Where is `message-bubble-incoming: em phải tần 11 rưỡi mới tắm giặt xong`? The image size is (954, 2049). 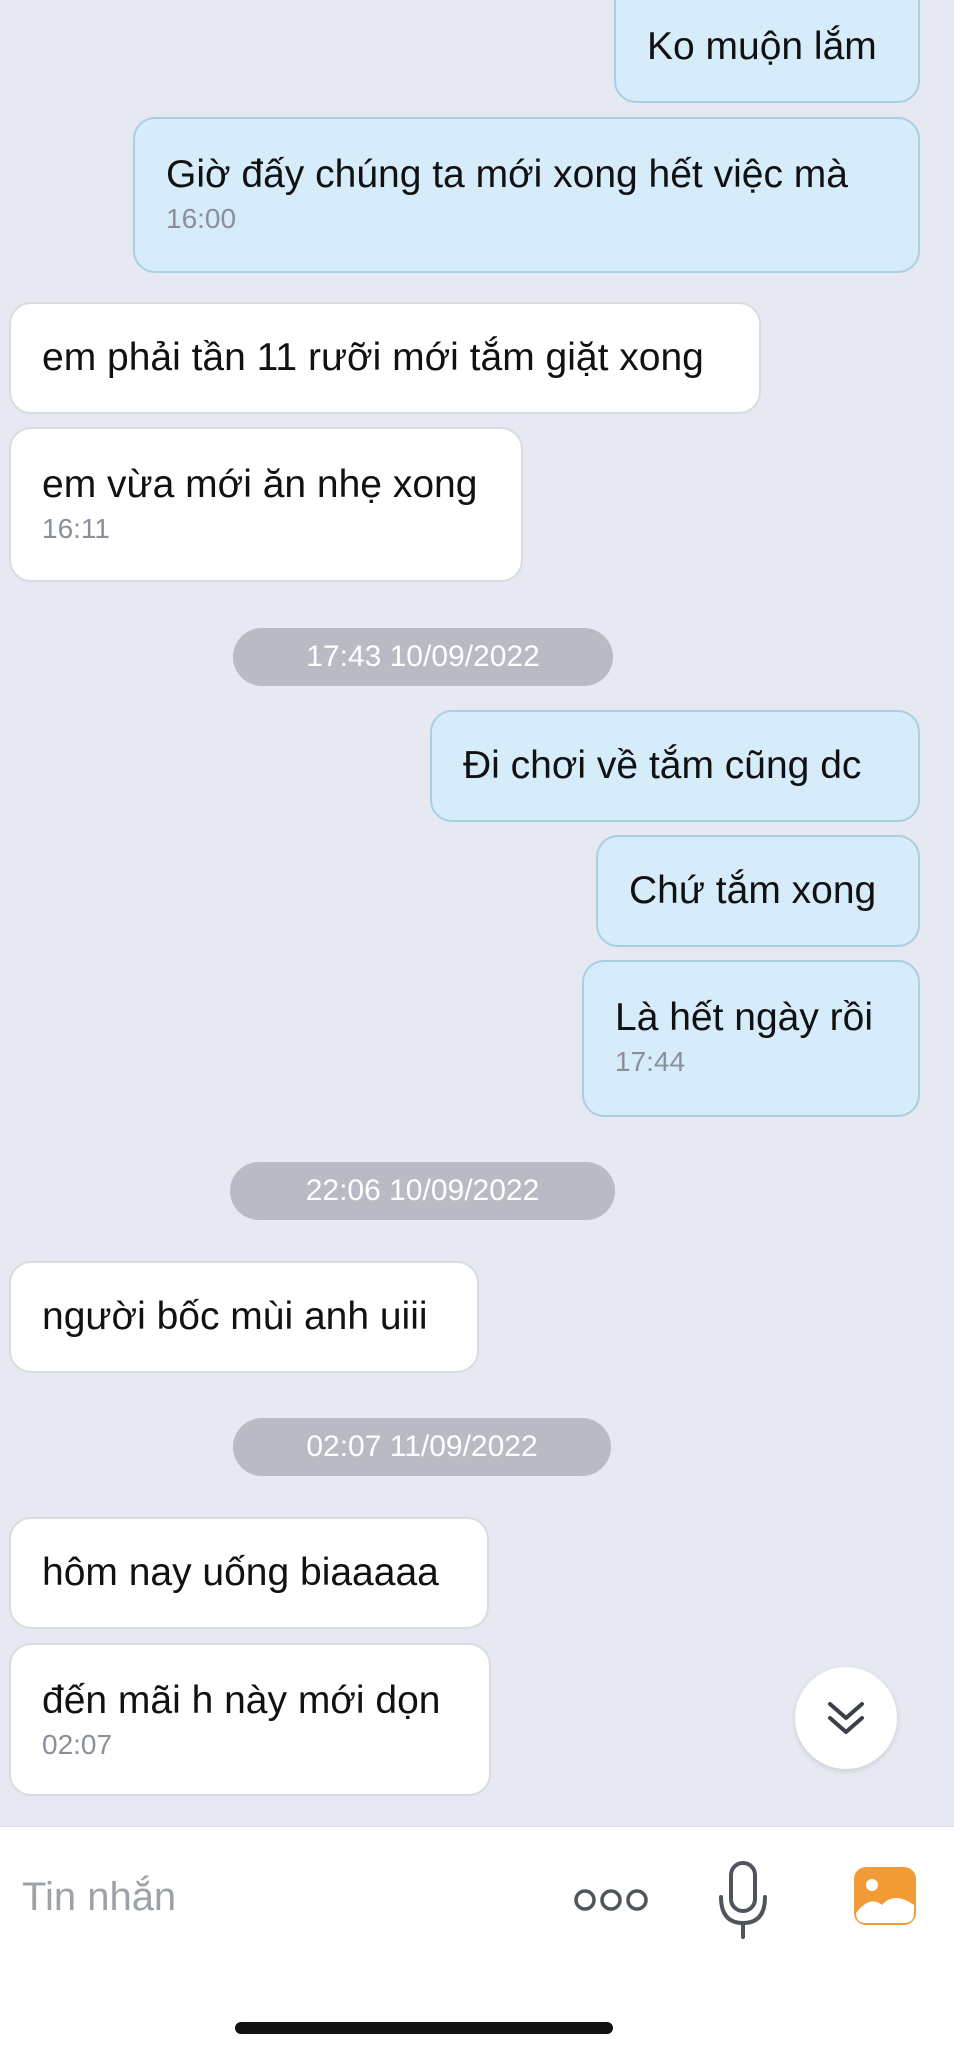 message-bubble-incoming: em phải tần 11 rưỡi mới tắm giặt xong is located at coordinates (385, 358).